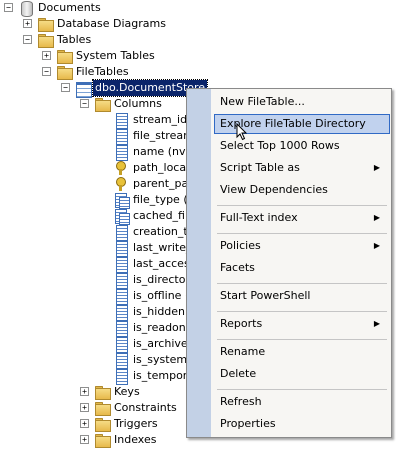 Image resolution: width=396 pixels, height=449 pixels. I want to click on menu-icon-stripe, so click(199, 263).